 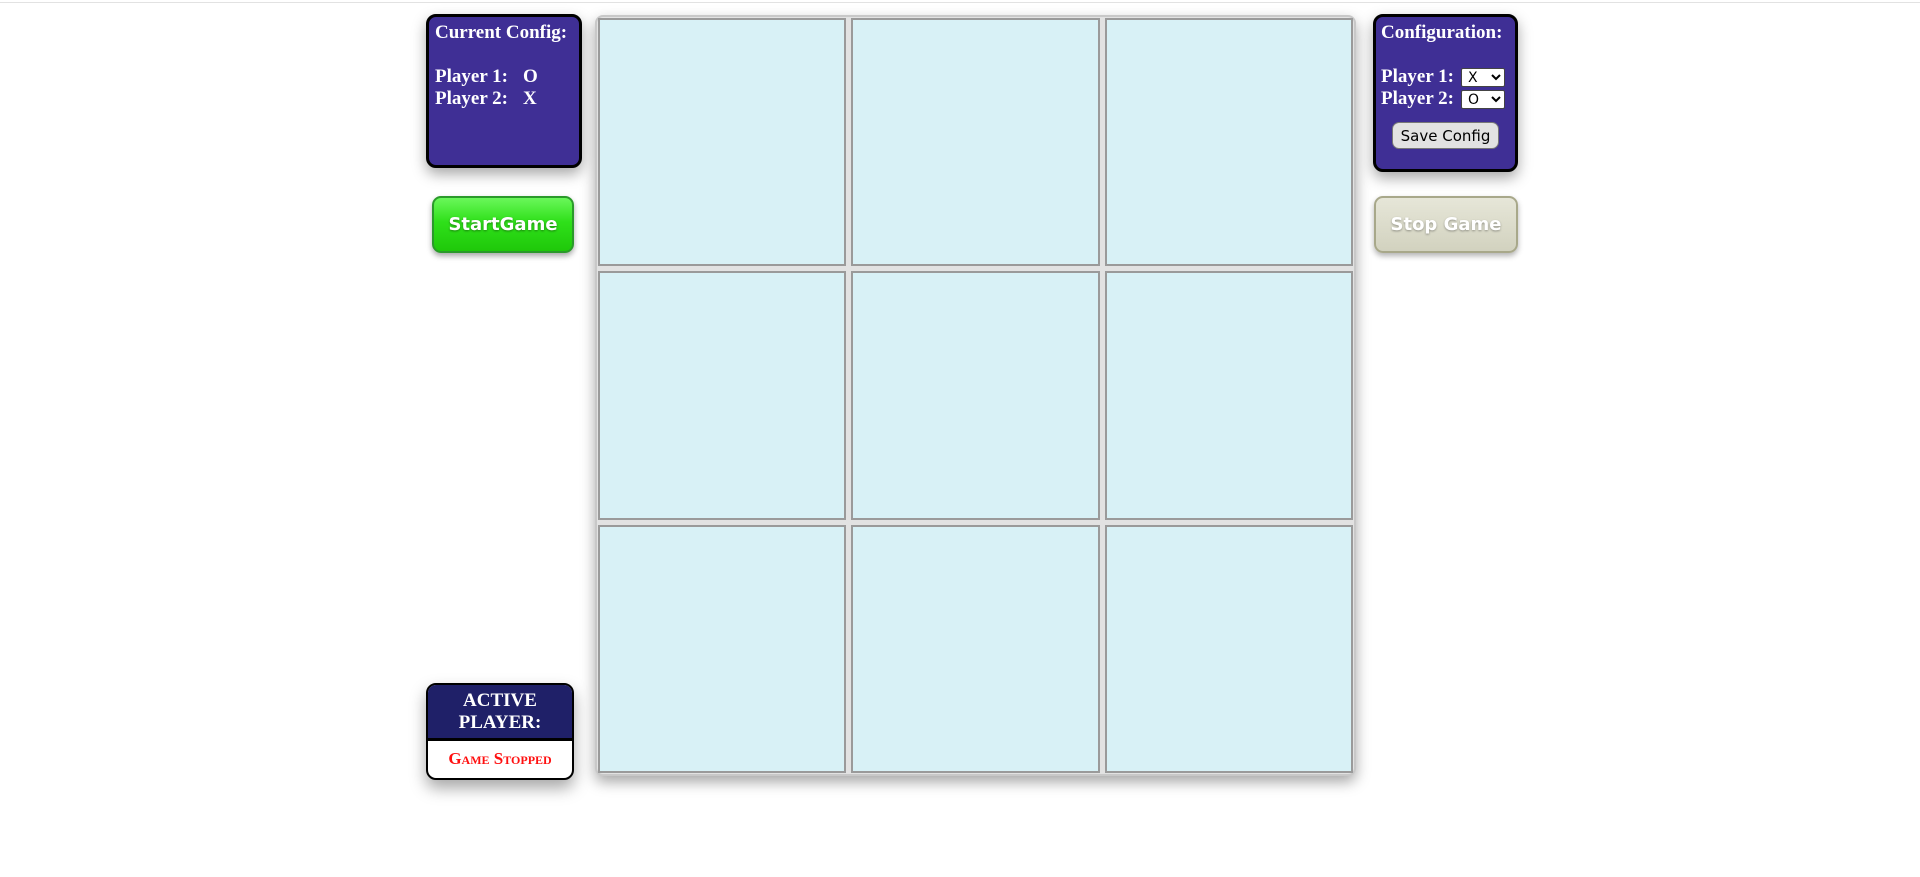 What do you see at coordinates (1445, 135) in the screenshot?
I see `save-config-button: Save Config` at bounding box center [1445, 135].